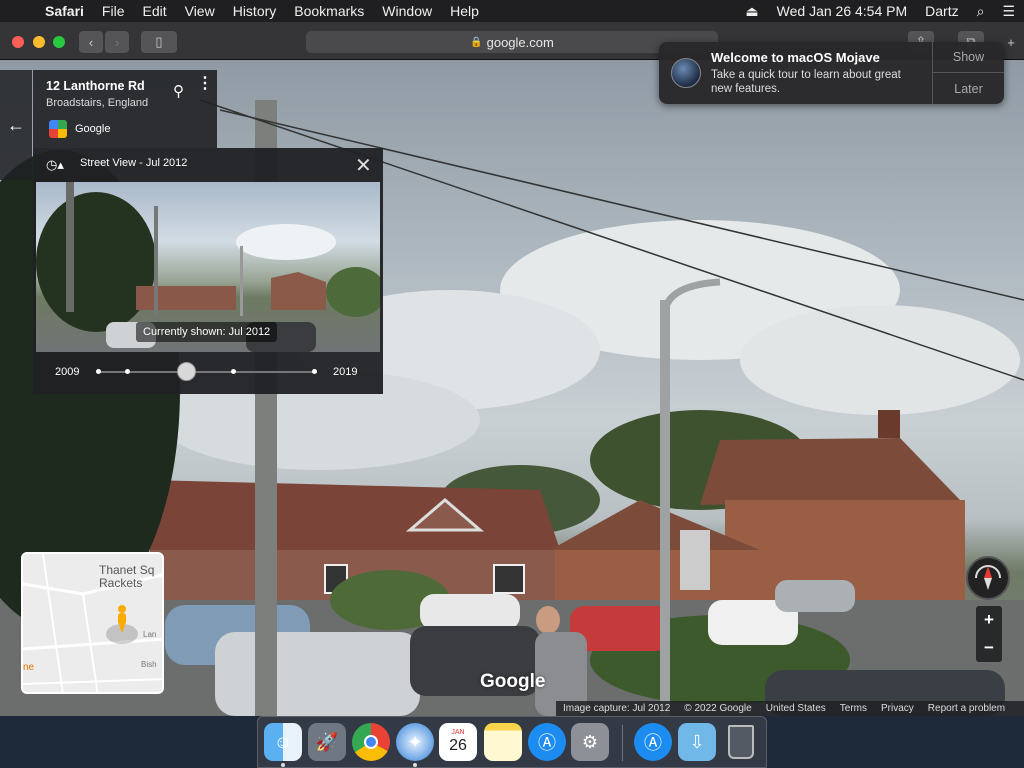 This screenshot has width=1024, height=768. I want to click on zoom-in-button: +, so click(989, 620).